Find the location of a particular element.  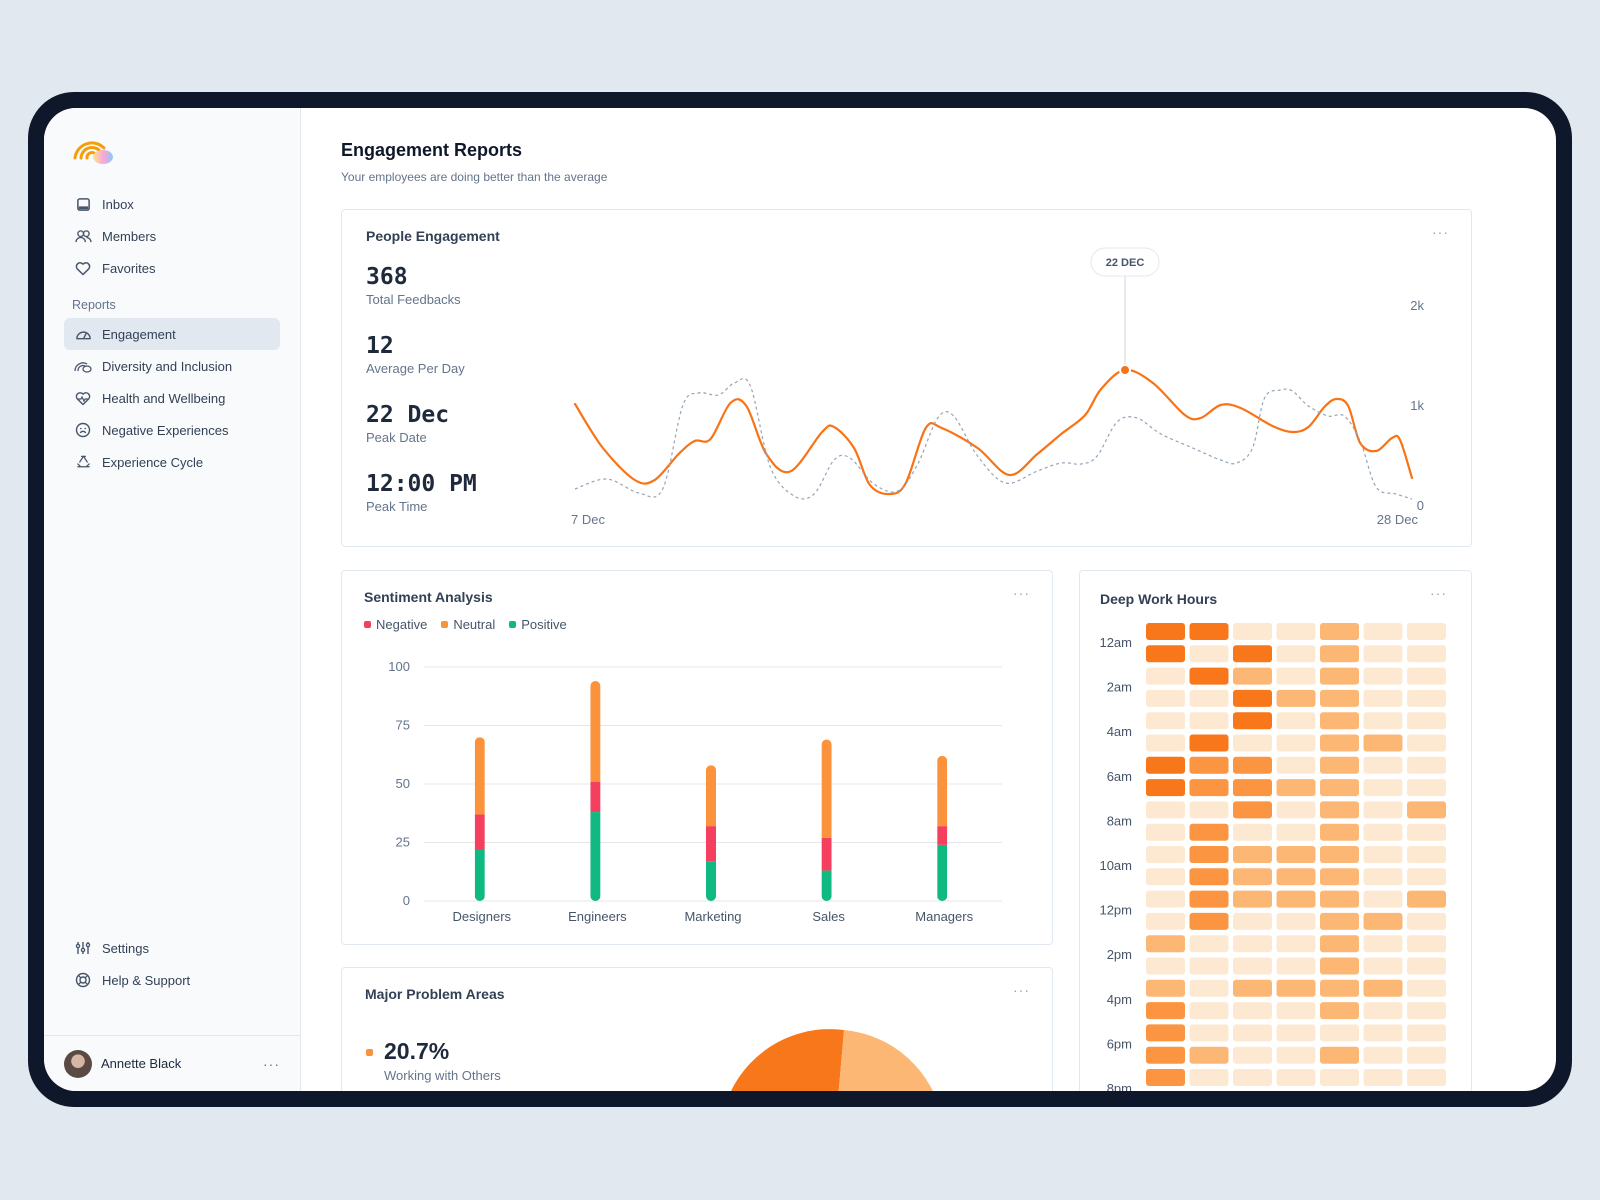

sidebar-item-diversity: Diversity and Inclusion is located at coordinates (172, 366).